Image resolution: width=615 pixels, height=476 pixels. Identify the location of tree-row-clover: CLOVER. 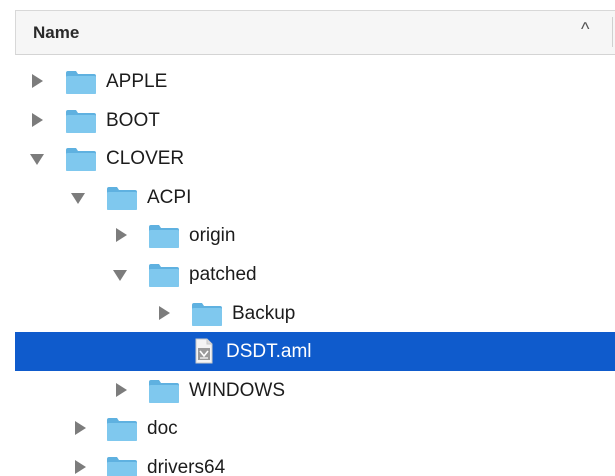
(315, 158).